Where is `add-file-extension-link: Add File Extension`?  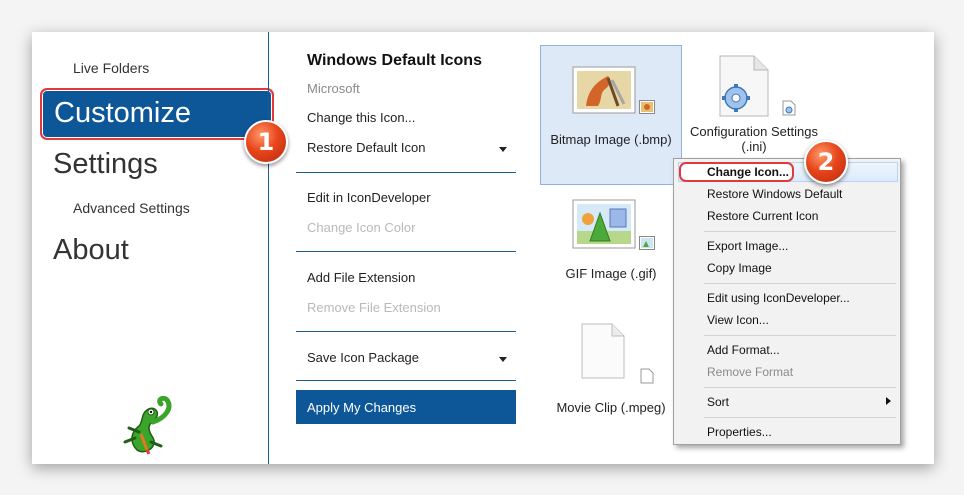
add-file-extension-link: Add File Extension is located at coordinates (361, 277).